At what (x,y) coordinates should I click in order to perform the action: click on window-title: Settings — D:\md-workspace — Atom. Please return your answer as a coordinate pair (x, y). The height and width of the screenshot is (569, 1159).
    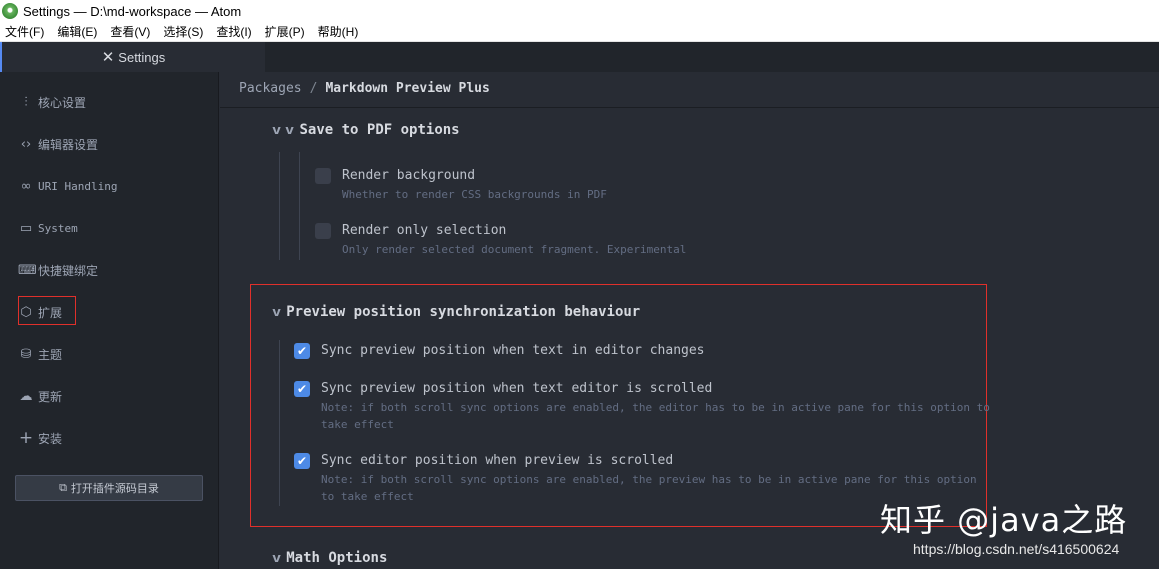
    Looking at the image, I should click on (132, 11).